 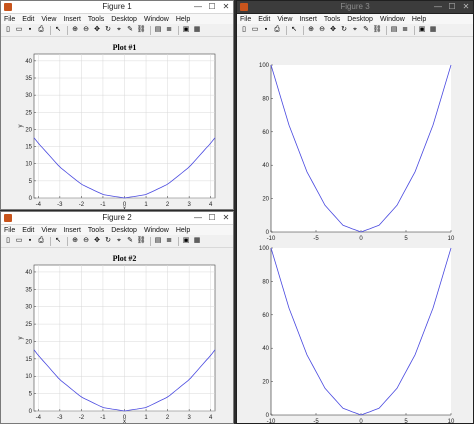 What do you see at coordinates (117, 218) in the screenshot?
I see `figure-2-titlebar: Figure 2 — ☐ ✕` at bounding box center [117, 218].